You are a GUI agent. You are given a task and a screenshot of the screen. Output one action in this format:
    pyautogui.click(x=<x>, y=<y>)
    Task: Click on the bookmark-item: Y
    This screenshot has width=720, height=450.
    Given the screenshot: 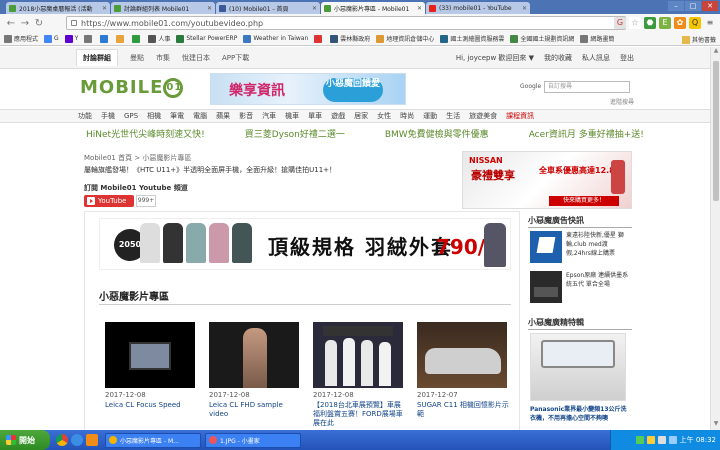 What is the action you would take?
    pyautogui.click(x=71, y=38)
    